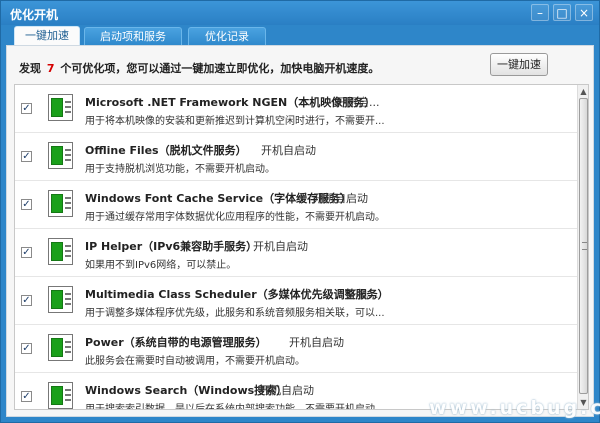  I want to click on summary-text: 发现 7 个可优化项，您可以通过一键加速立即优化，加快电脑开机速度。, so click(199, 68).